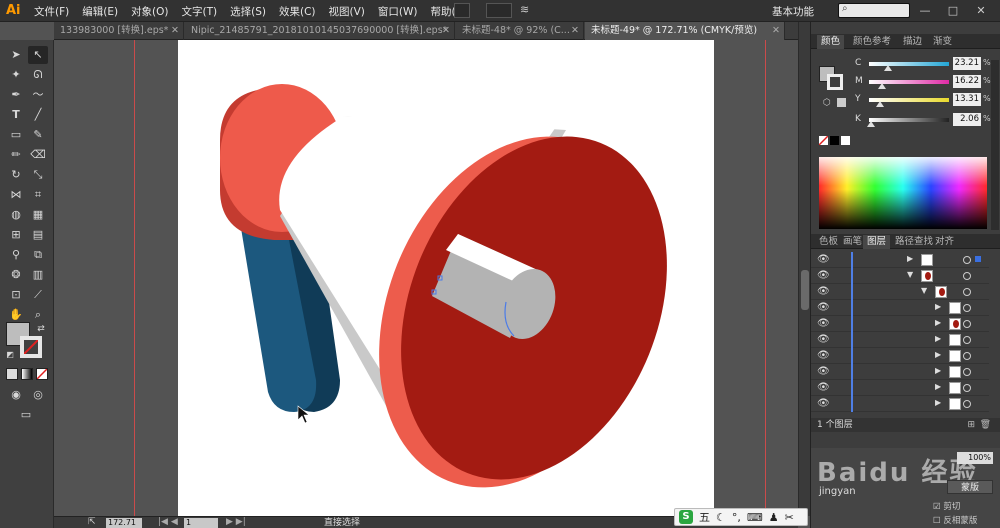 This screenshot has height=528, width=1000. I want to click on symbol-sprayer-icon: ❂, so click(16, 275).